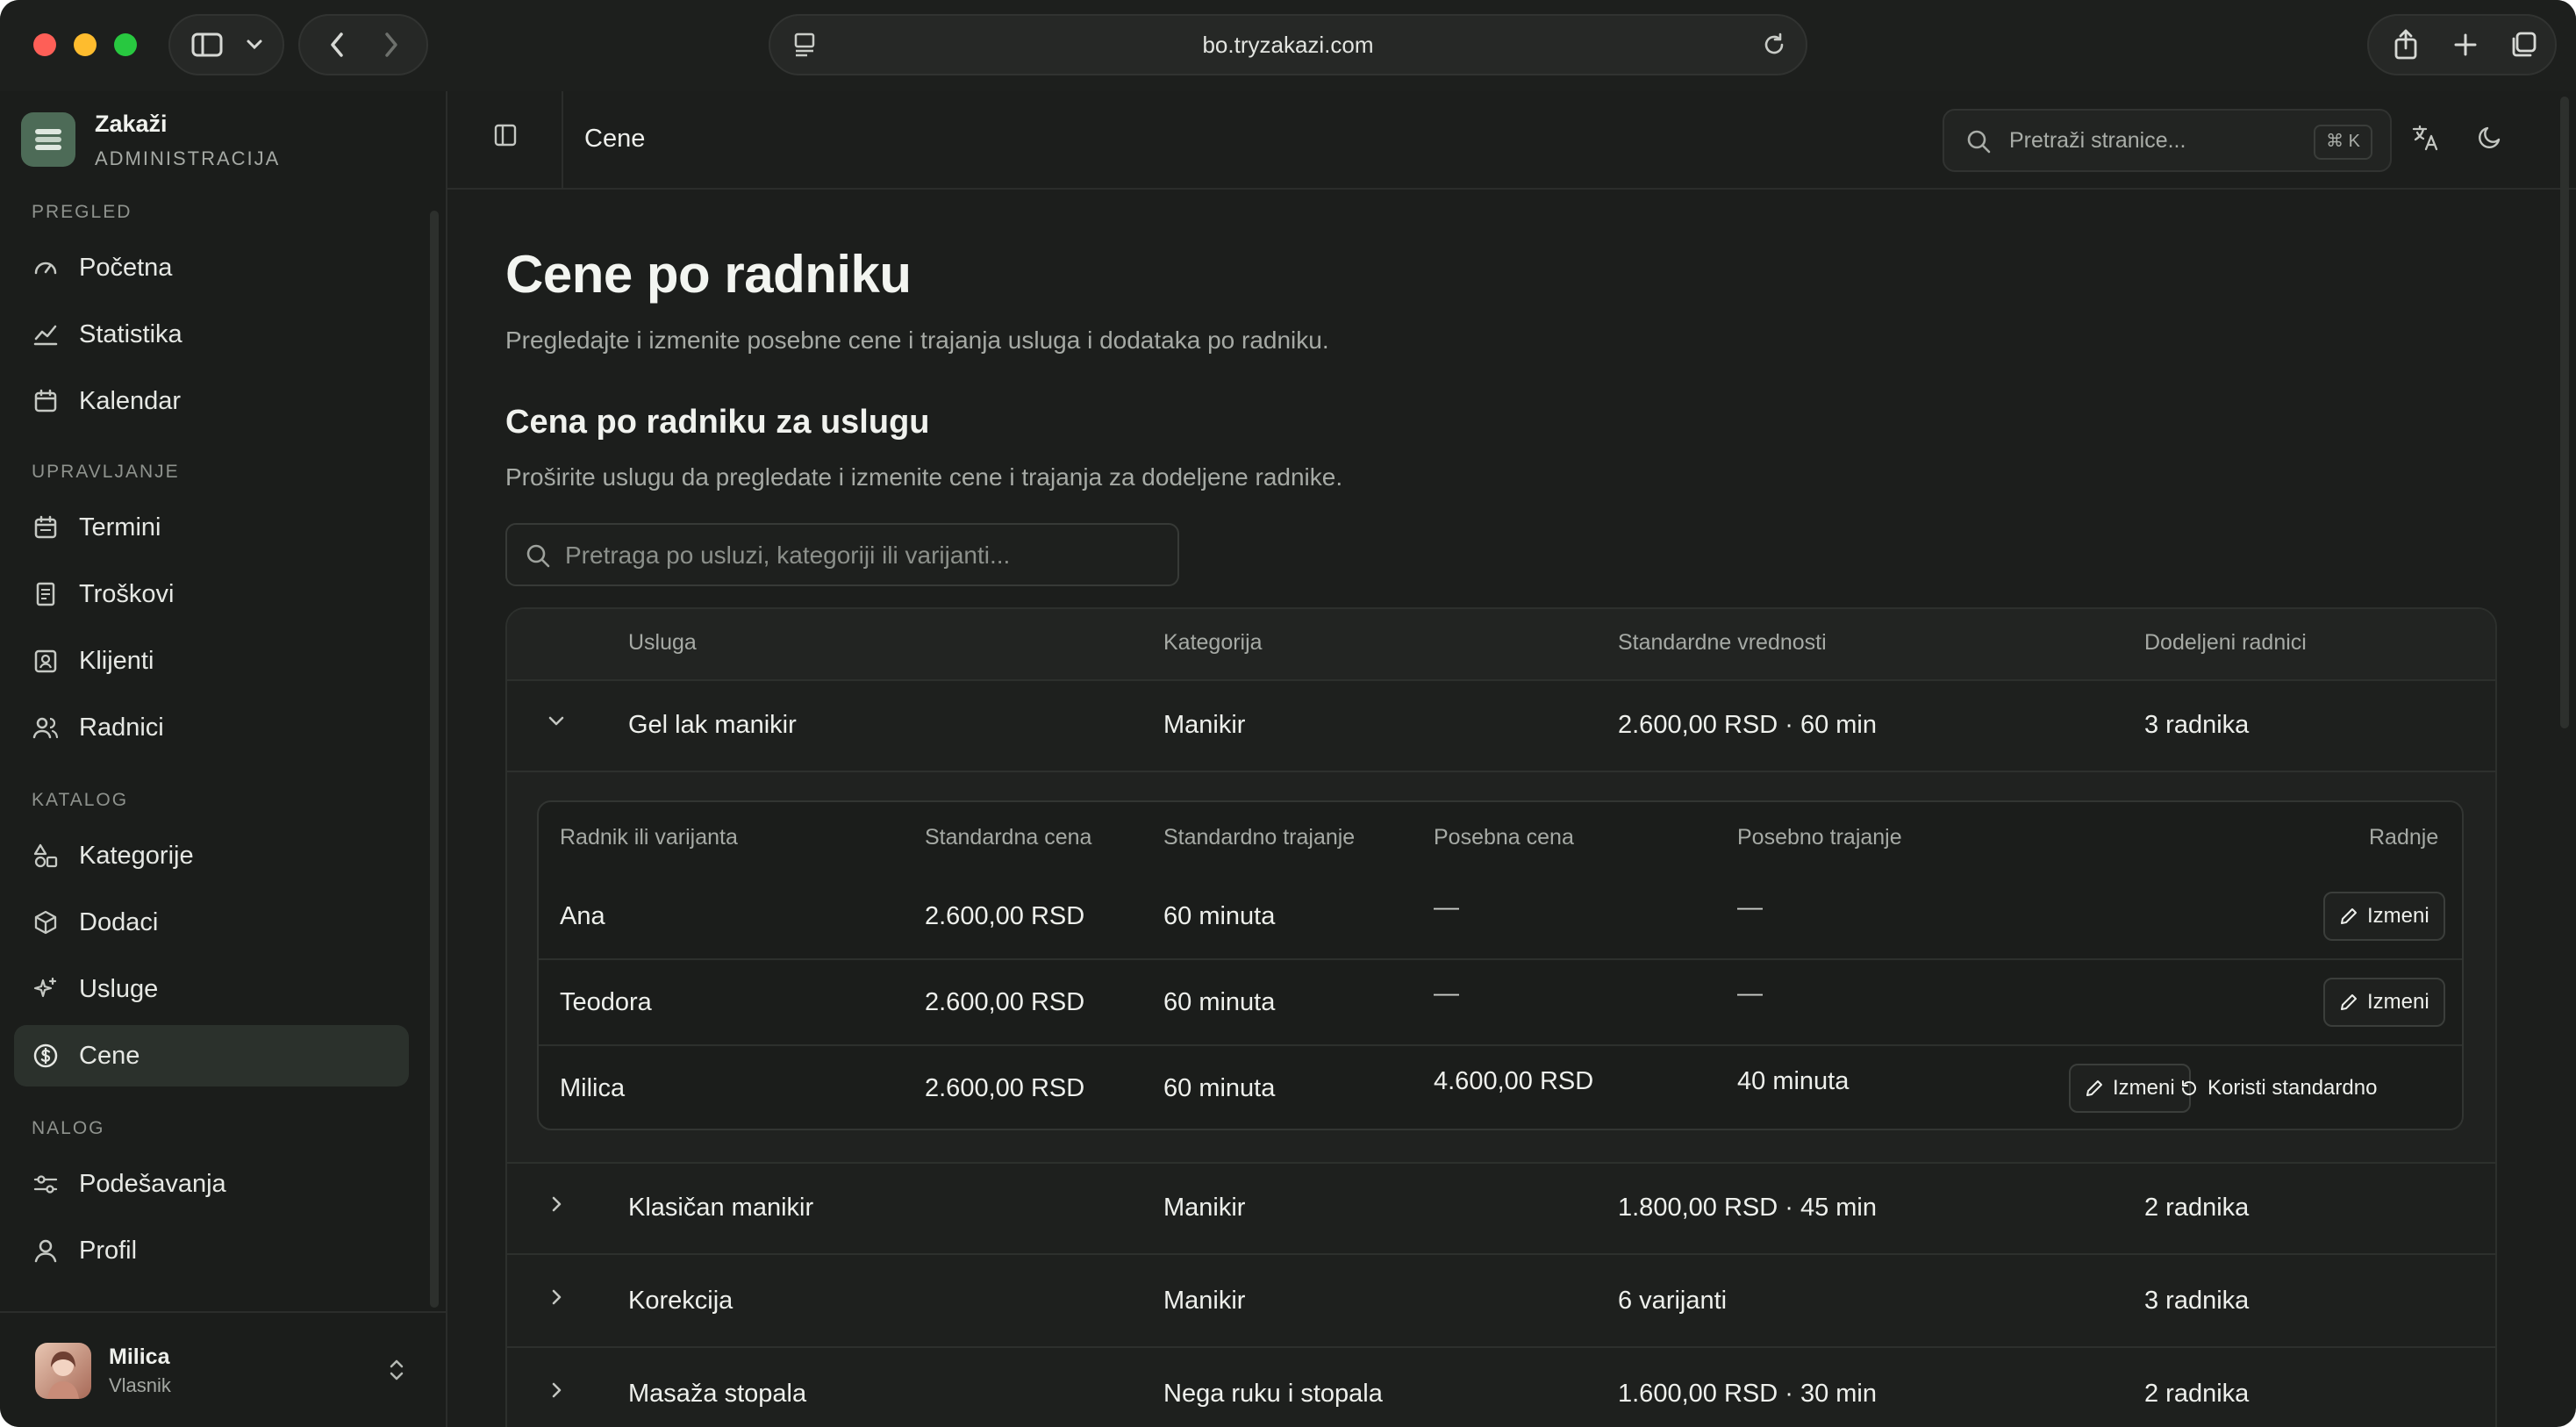  What do you see at coordinates (2197, 1301) in the screenshot?
I see `service-assigned: 3 radnika` at bounding box center [2197, 1301].